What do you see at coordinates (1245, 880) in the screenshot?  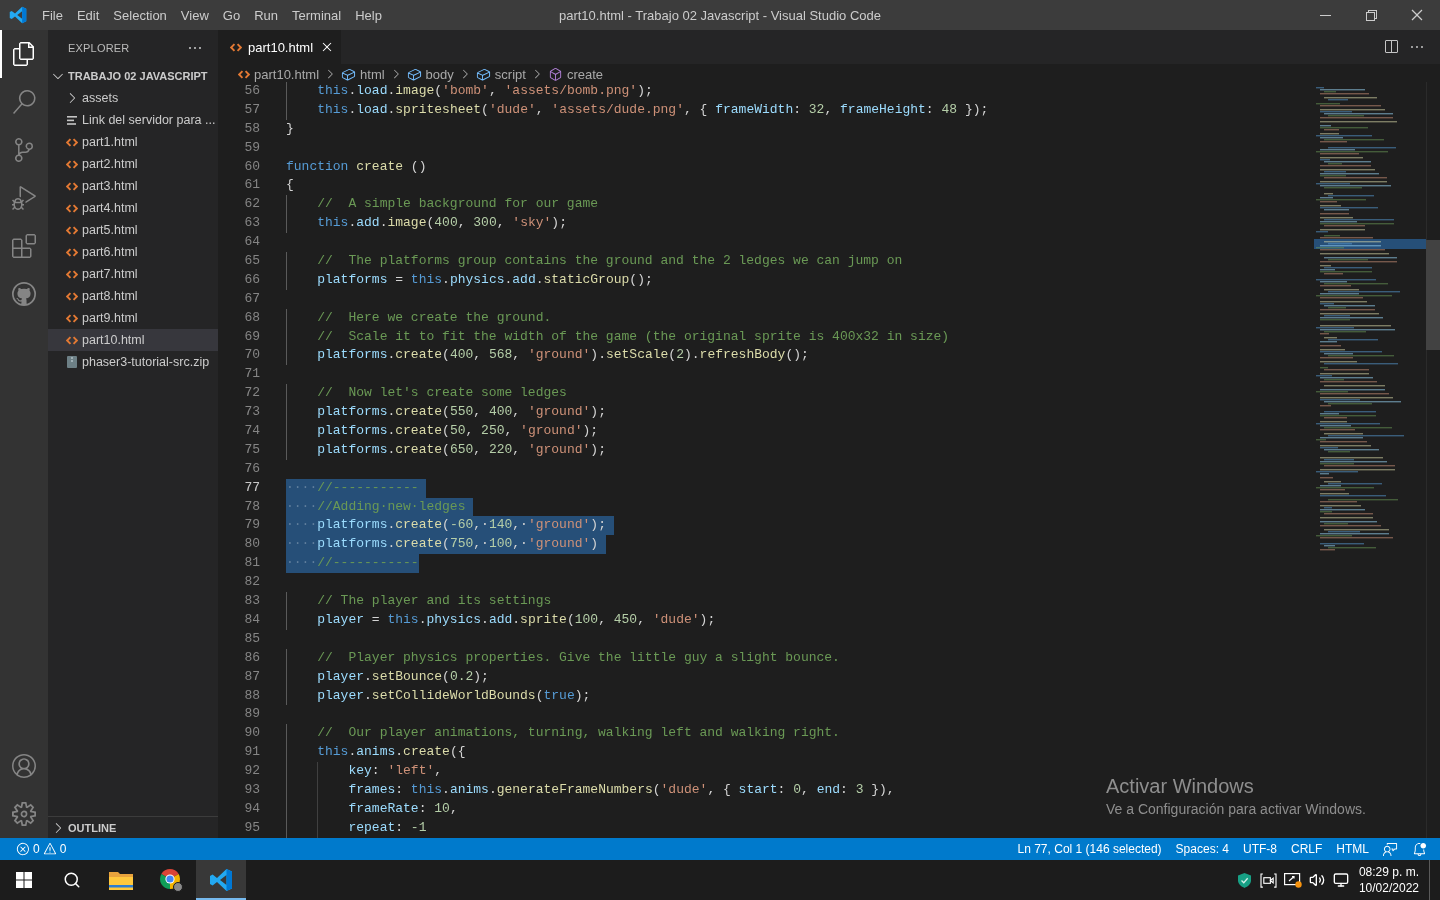 I see `shield-icon` at bounding box center [1245, 880].